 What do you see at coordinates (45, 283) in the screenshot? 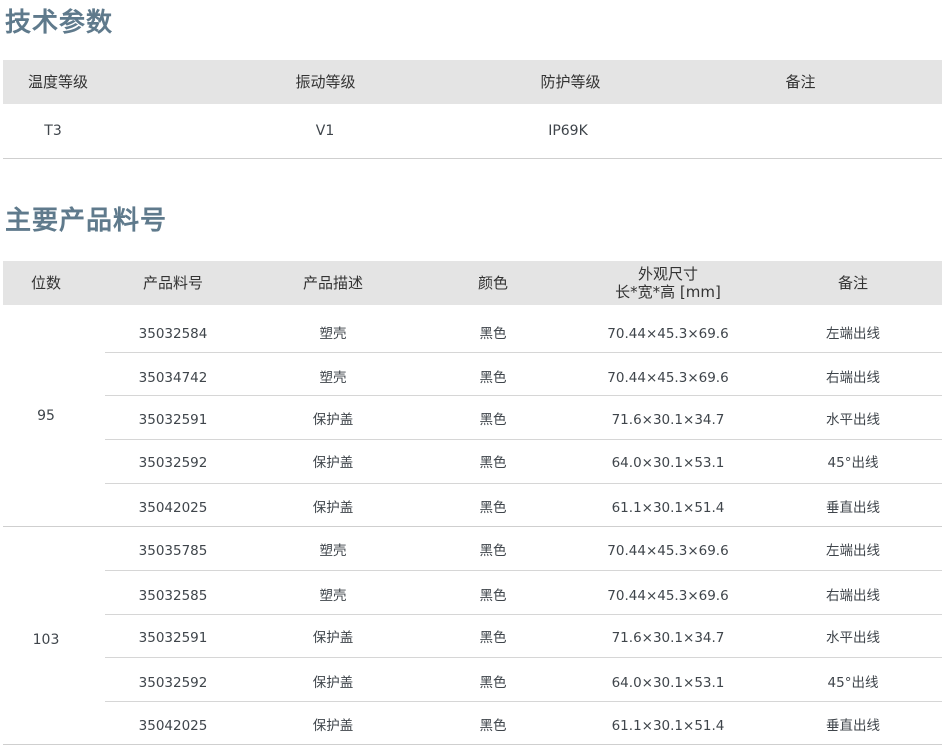
I see `header-digits: 位数` at bounding box center [45, 283].